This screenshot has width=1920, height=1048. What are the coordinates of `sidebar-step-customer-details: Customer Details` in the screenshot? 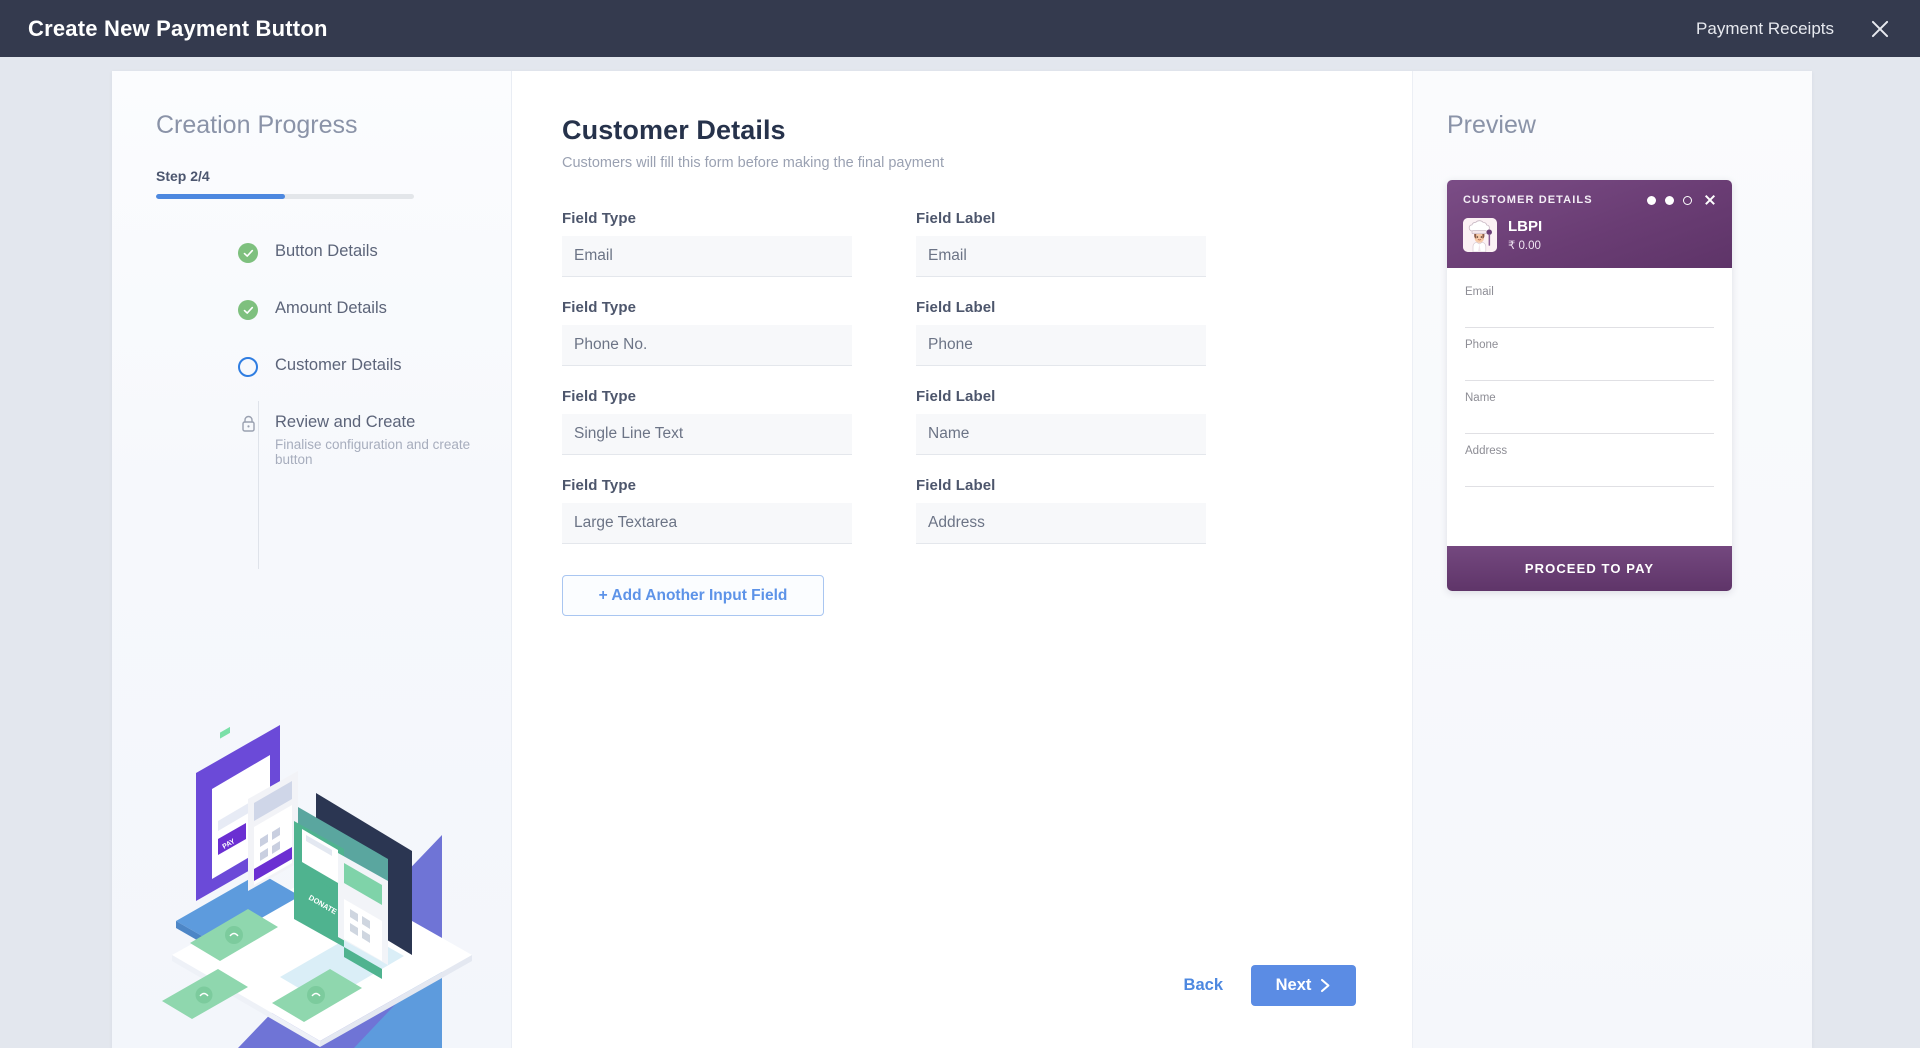 It's located at (311, 383).